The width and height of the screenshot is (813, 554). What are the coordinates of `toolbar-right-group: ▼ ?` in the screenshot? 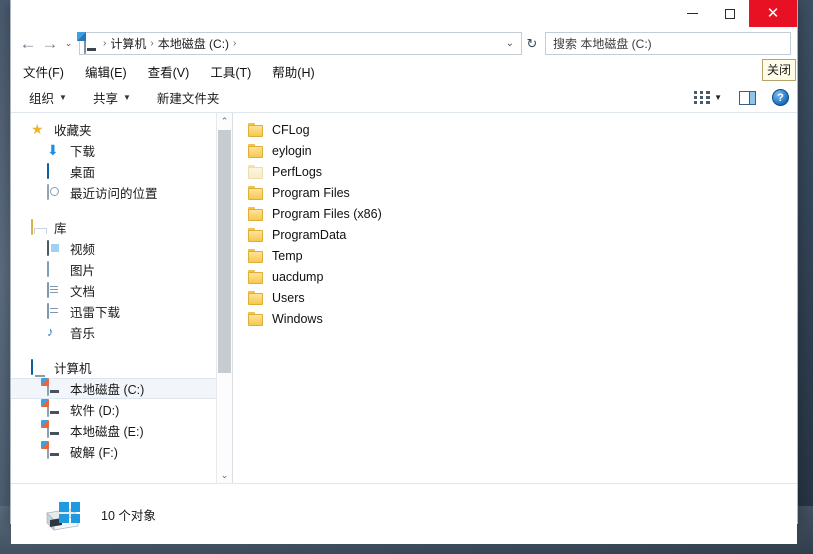 It's located at (745, 98).